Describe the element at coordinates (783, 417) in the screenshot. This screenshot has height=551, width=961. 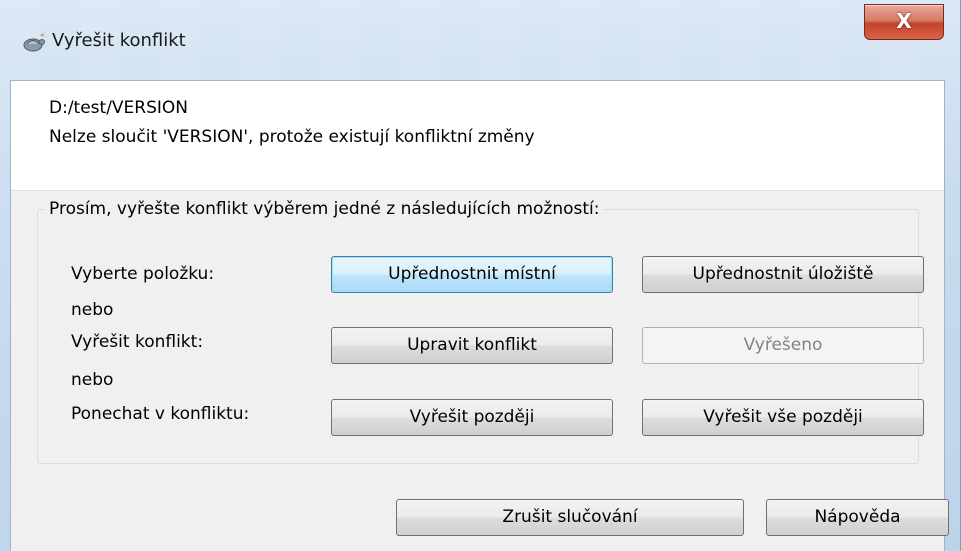
I see `resolve-all-later-button: Vyřešit vše později` at that location.